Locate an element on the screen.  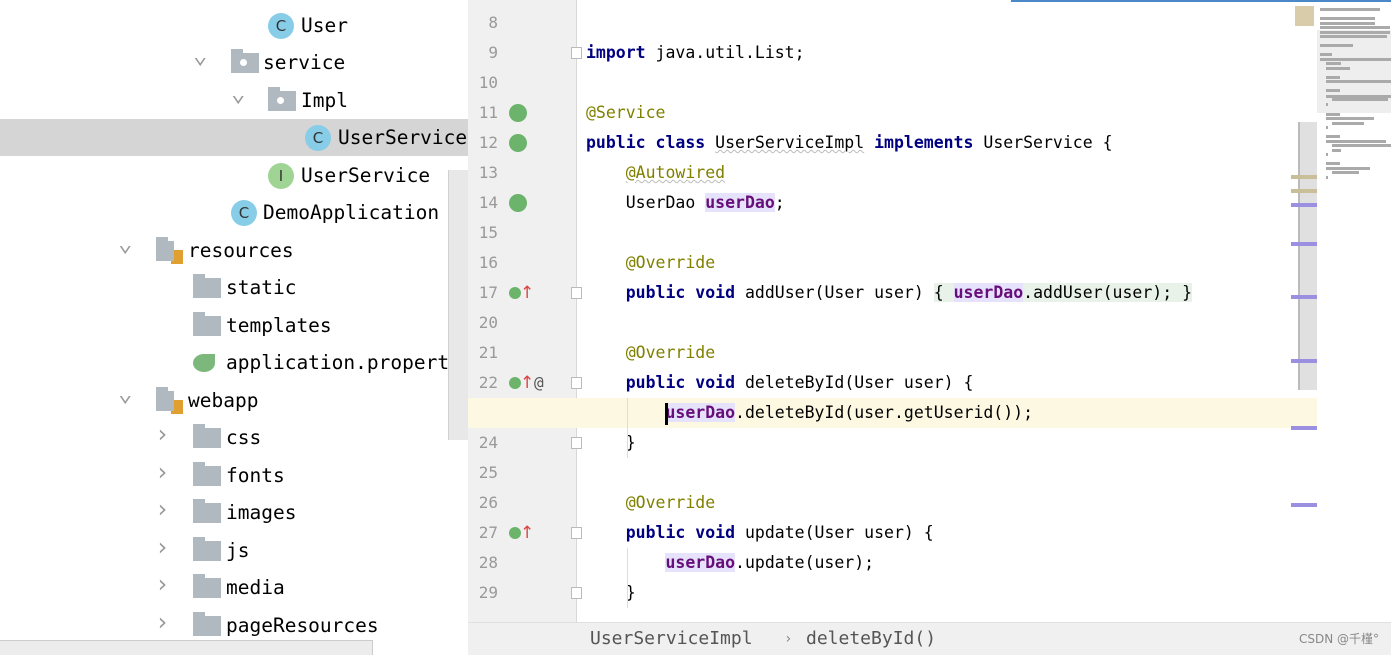
code-token: addUser(User user) is located at coordinates (834, 292).